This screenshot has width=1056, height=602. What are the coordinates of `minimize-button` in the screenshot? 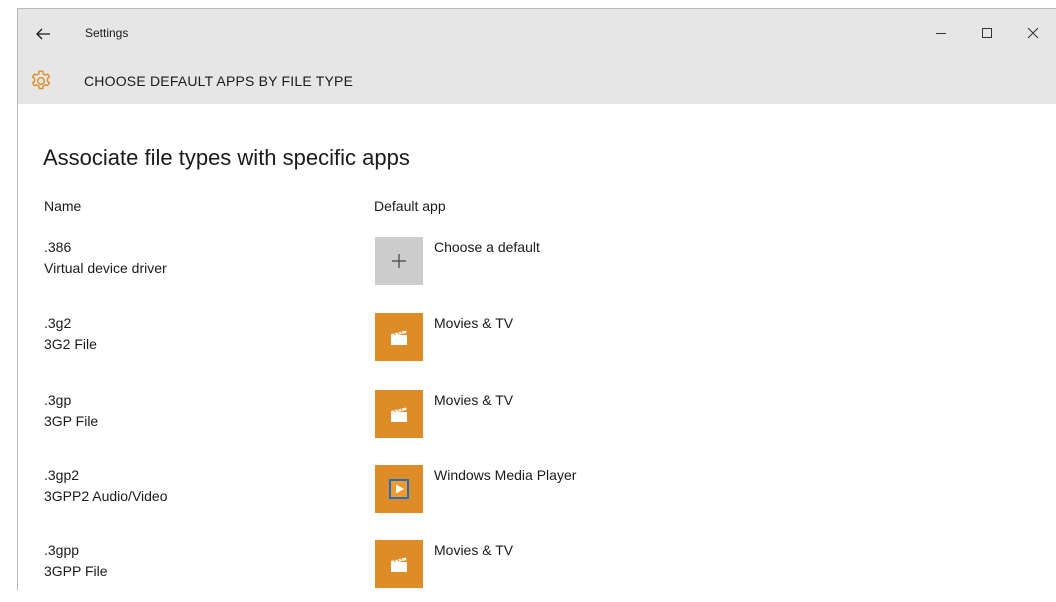 It's located at (941, 33).